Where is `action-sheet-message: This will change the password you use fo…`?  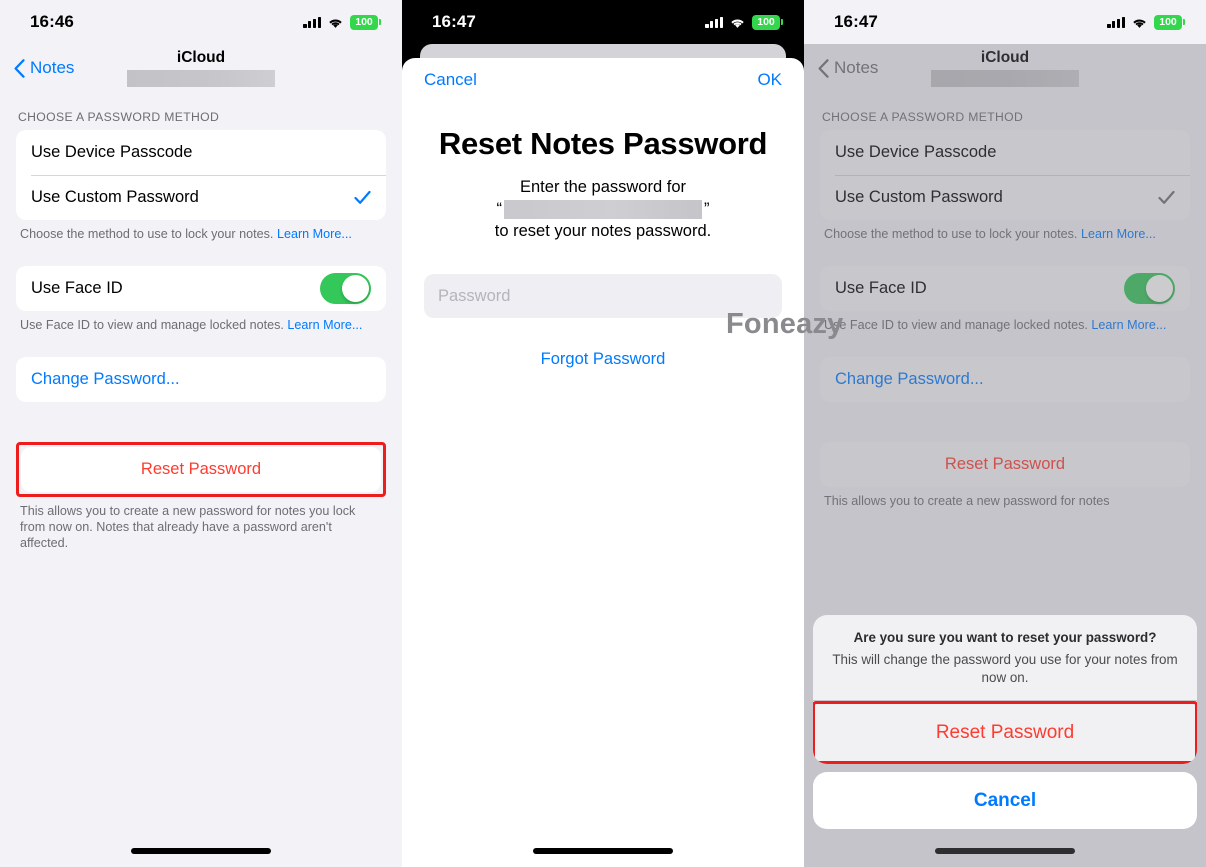 action-sheet-message: This will change the password you use fo… is located at coordinates (1005, 668).